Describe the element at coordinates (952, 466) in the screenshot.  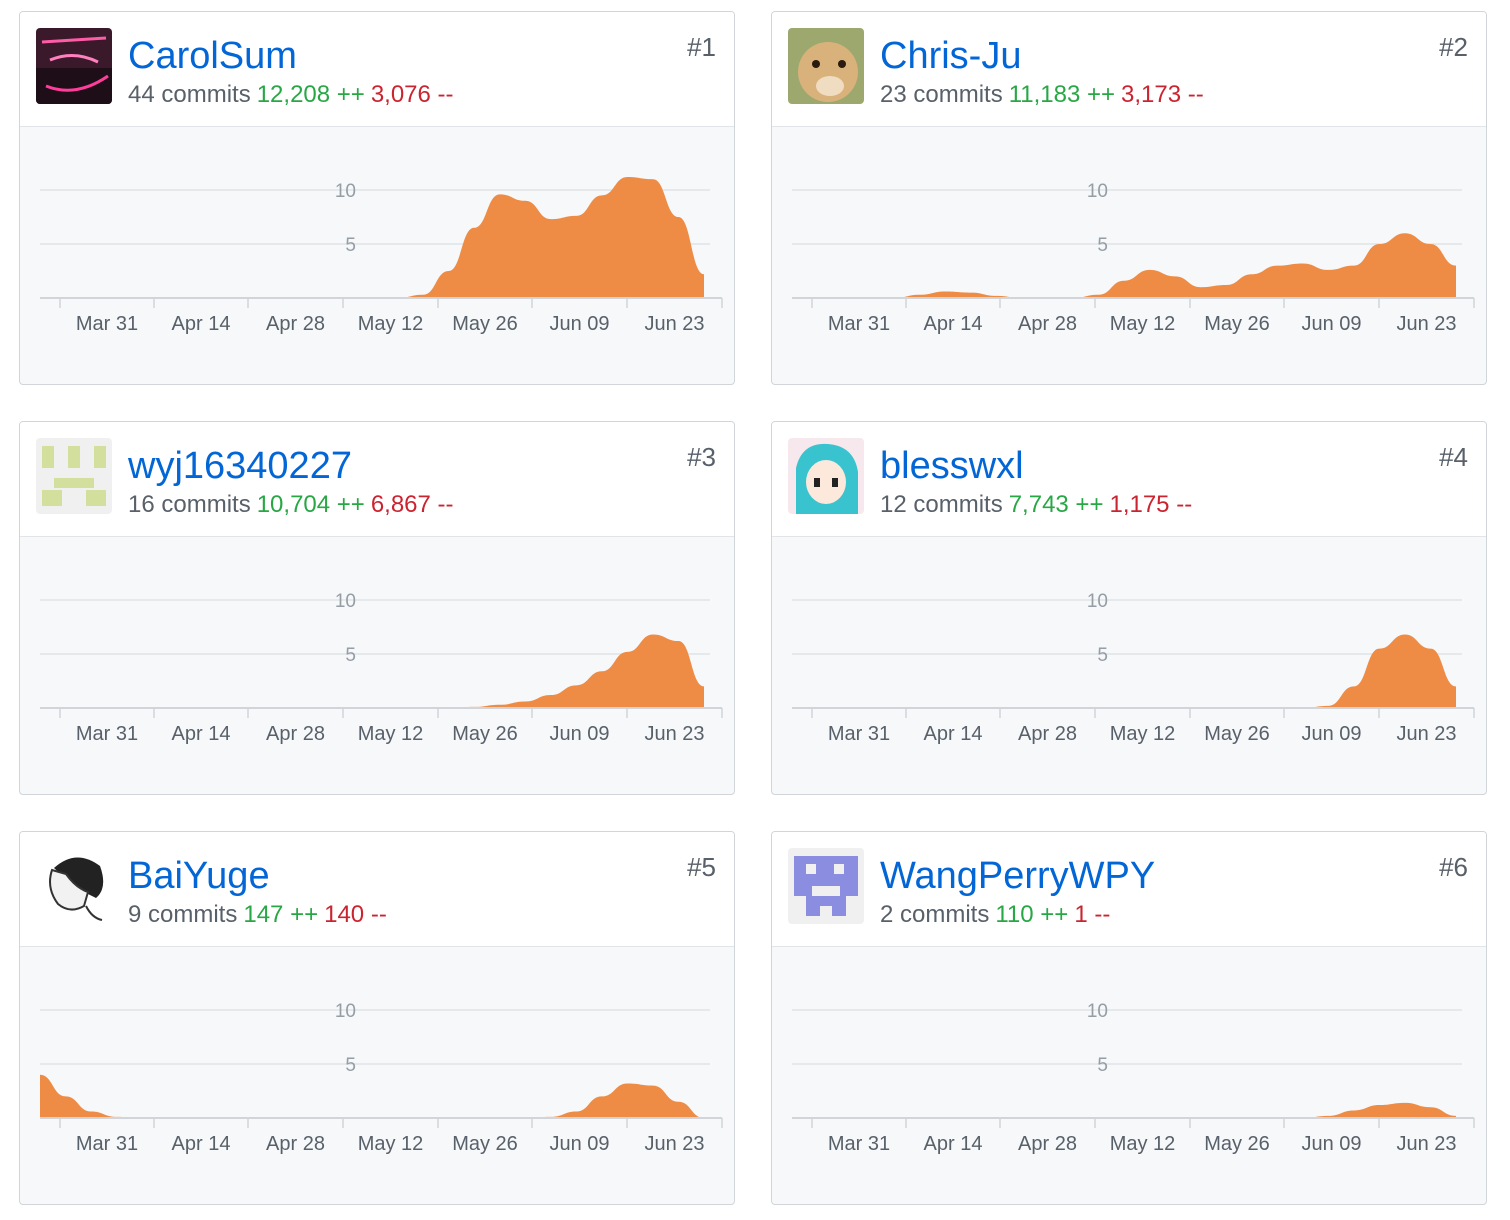
I see `username-link: blesswxl` at that location.